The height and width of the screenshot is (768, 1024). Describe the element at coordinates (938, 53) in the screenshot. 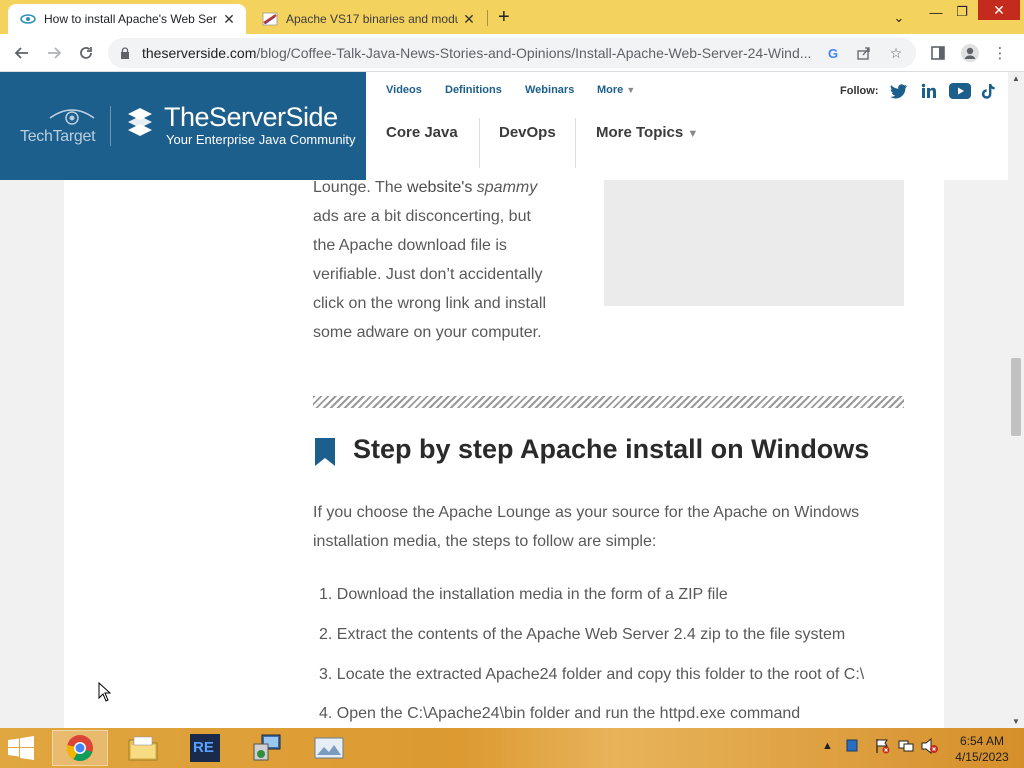

I see `side-panel-icon` at that location.